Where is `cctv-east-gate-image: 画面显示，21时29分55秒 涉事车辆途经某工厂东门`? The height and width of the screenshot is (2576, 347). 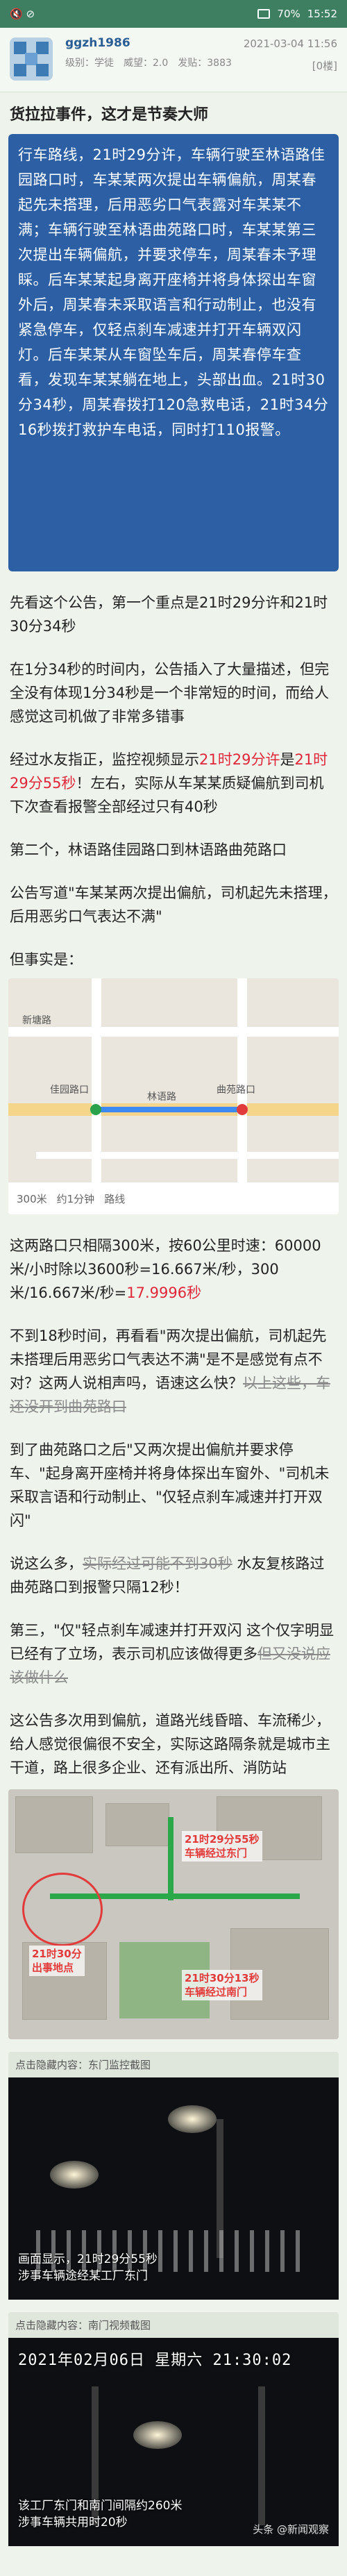 cctv-east-gate-image: 画面显示，21时29分55秒 涉事车辆途经某工厂东门 is located at coordinates (173, 2188).